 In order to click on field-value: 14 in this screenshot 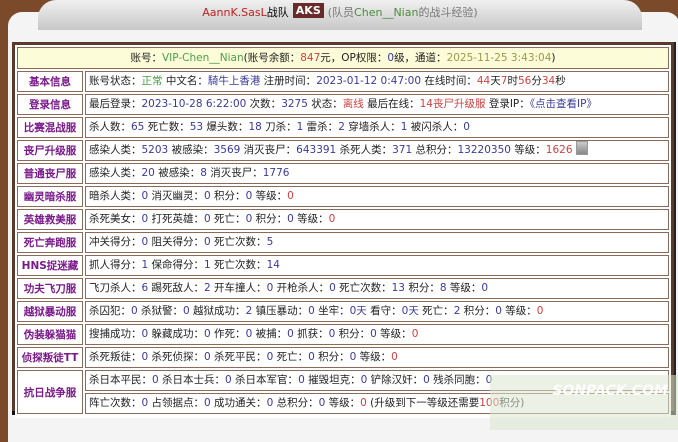, I will do `click(273, 265)`.